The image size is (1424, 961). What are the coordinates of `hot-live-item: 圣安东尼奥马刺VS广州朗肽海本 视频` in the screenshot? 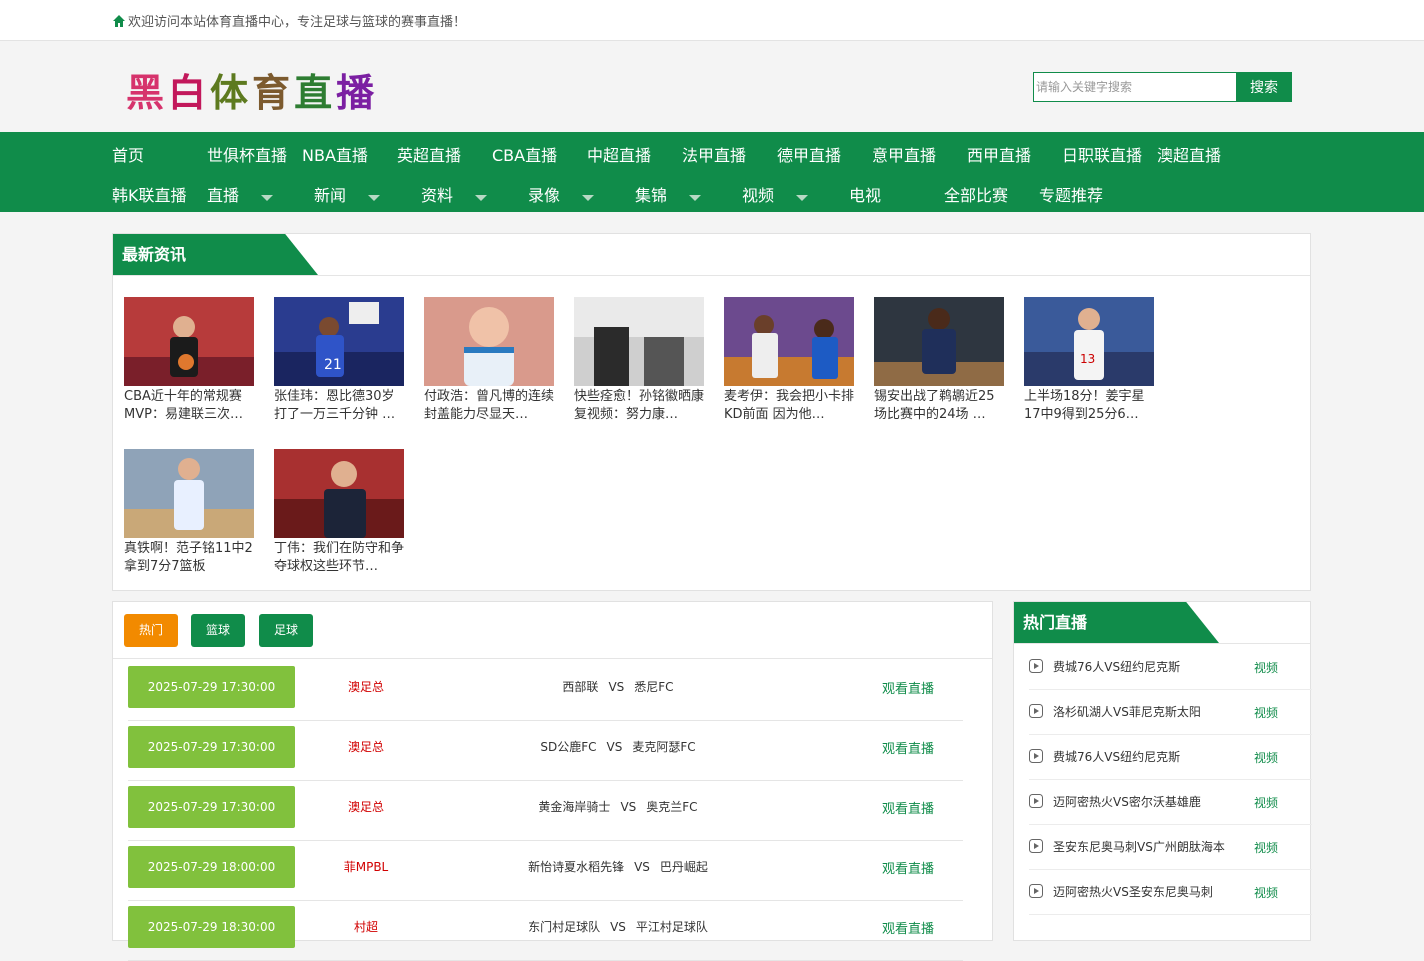 It's located at (1170, 847).